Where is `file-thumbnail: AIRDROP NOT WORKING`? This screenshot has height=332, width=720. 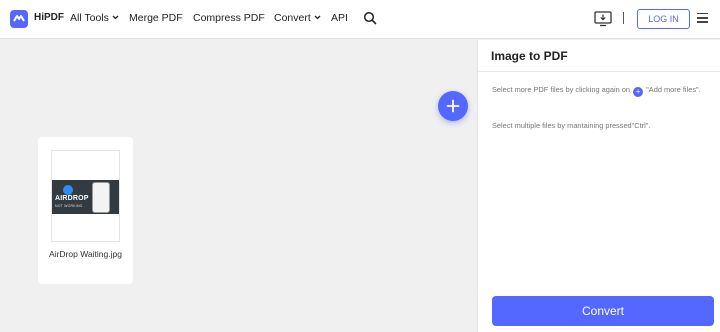
file-thumbnail: AIRDROP NOT WORKING is located at coordinates (85, 196).